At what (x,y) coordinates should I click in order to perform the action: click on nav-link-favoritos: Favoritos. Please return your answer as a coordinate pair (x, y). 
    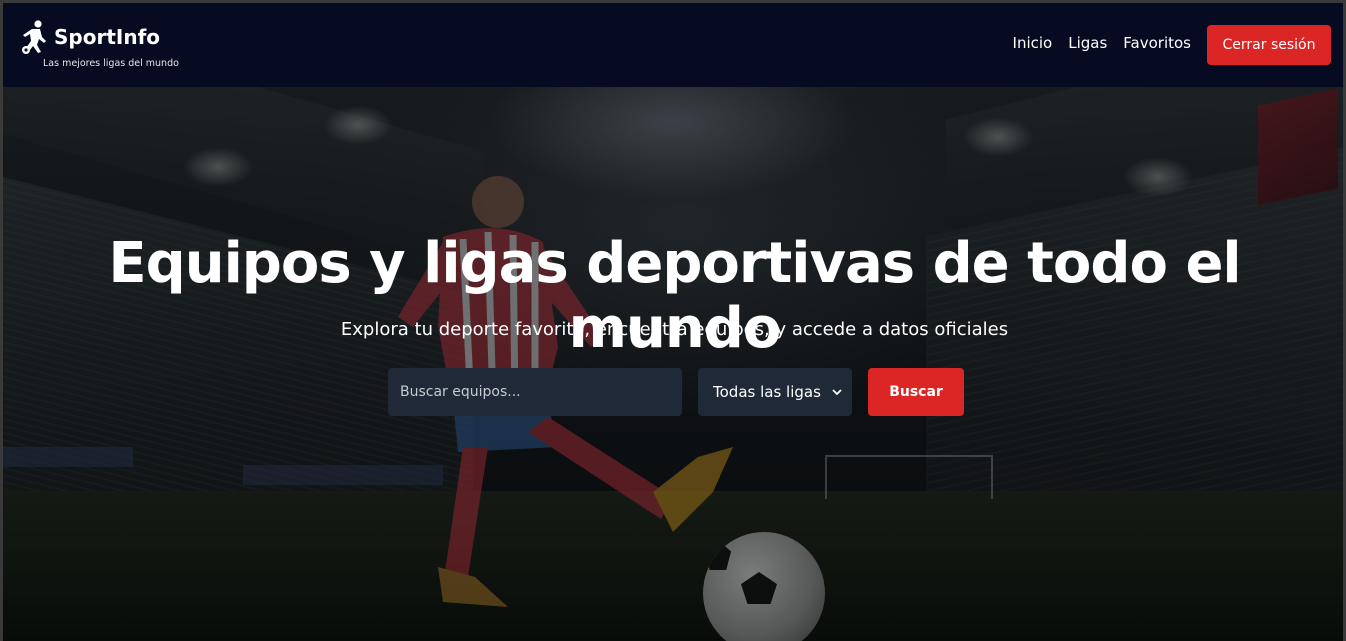
    Looking at the image, I should click on (1157, 45).